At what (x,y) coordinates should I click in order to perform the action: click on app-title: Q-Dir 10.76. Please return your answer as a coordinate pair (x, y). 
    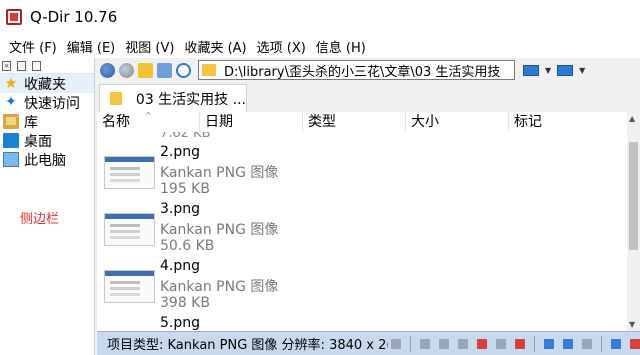
    Looking at the image, I should click on (74, 17).